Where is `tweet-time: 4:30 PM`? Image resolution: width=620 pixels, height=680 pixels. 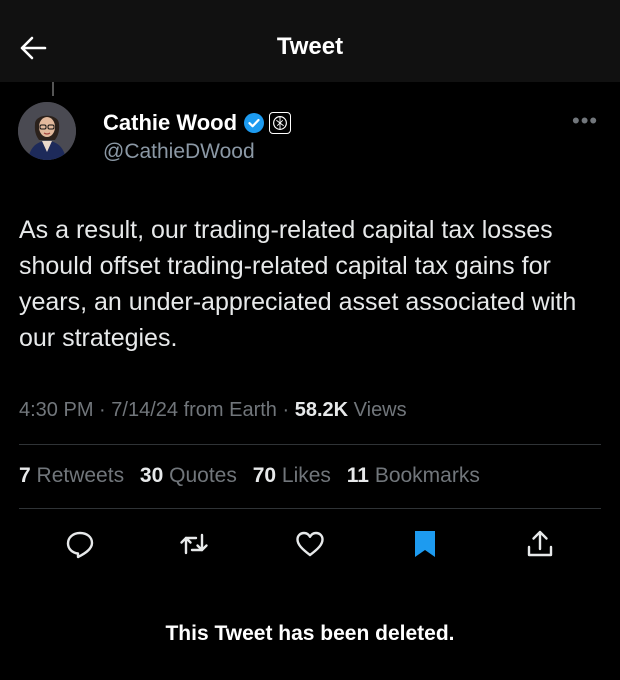
tweet-time: 4:30 PM is located at coordinates (56, 410).